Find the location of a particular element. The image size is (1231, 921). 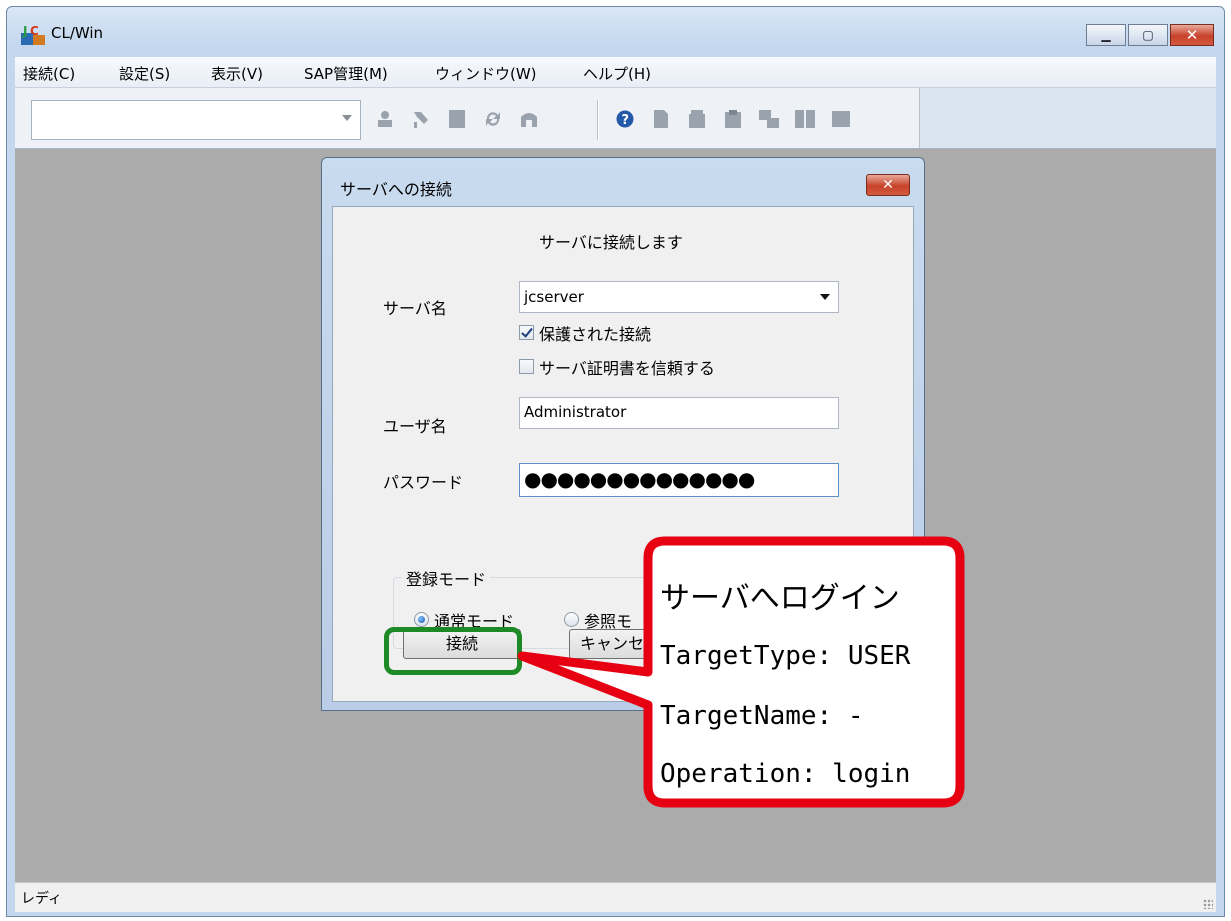

callout-title: サーバへログイン is located at coordinates (780, 598).